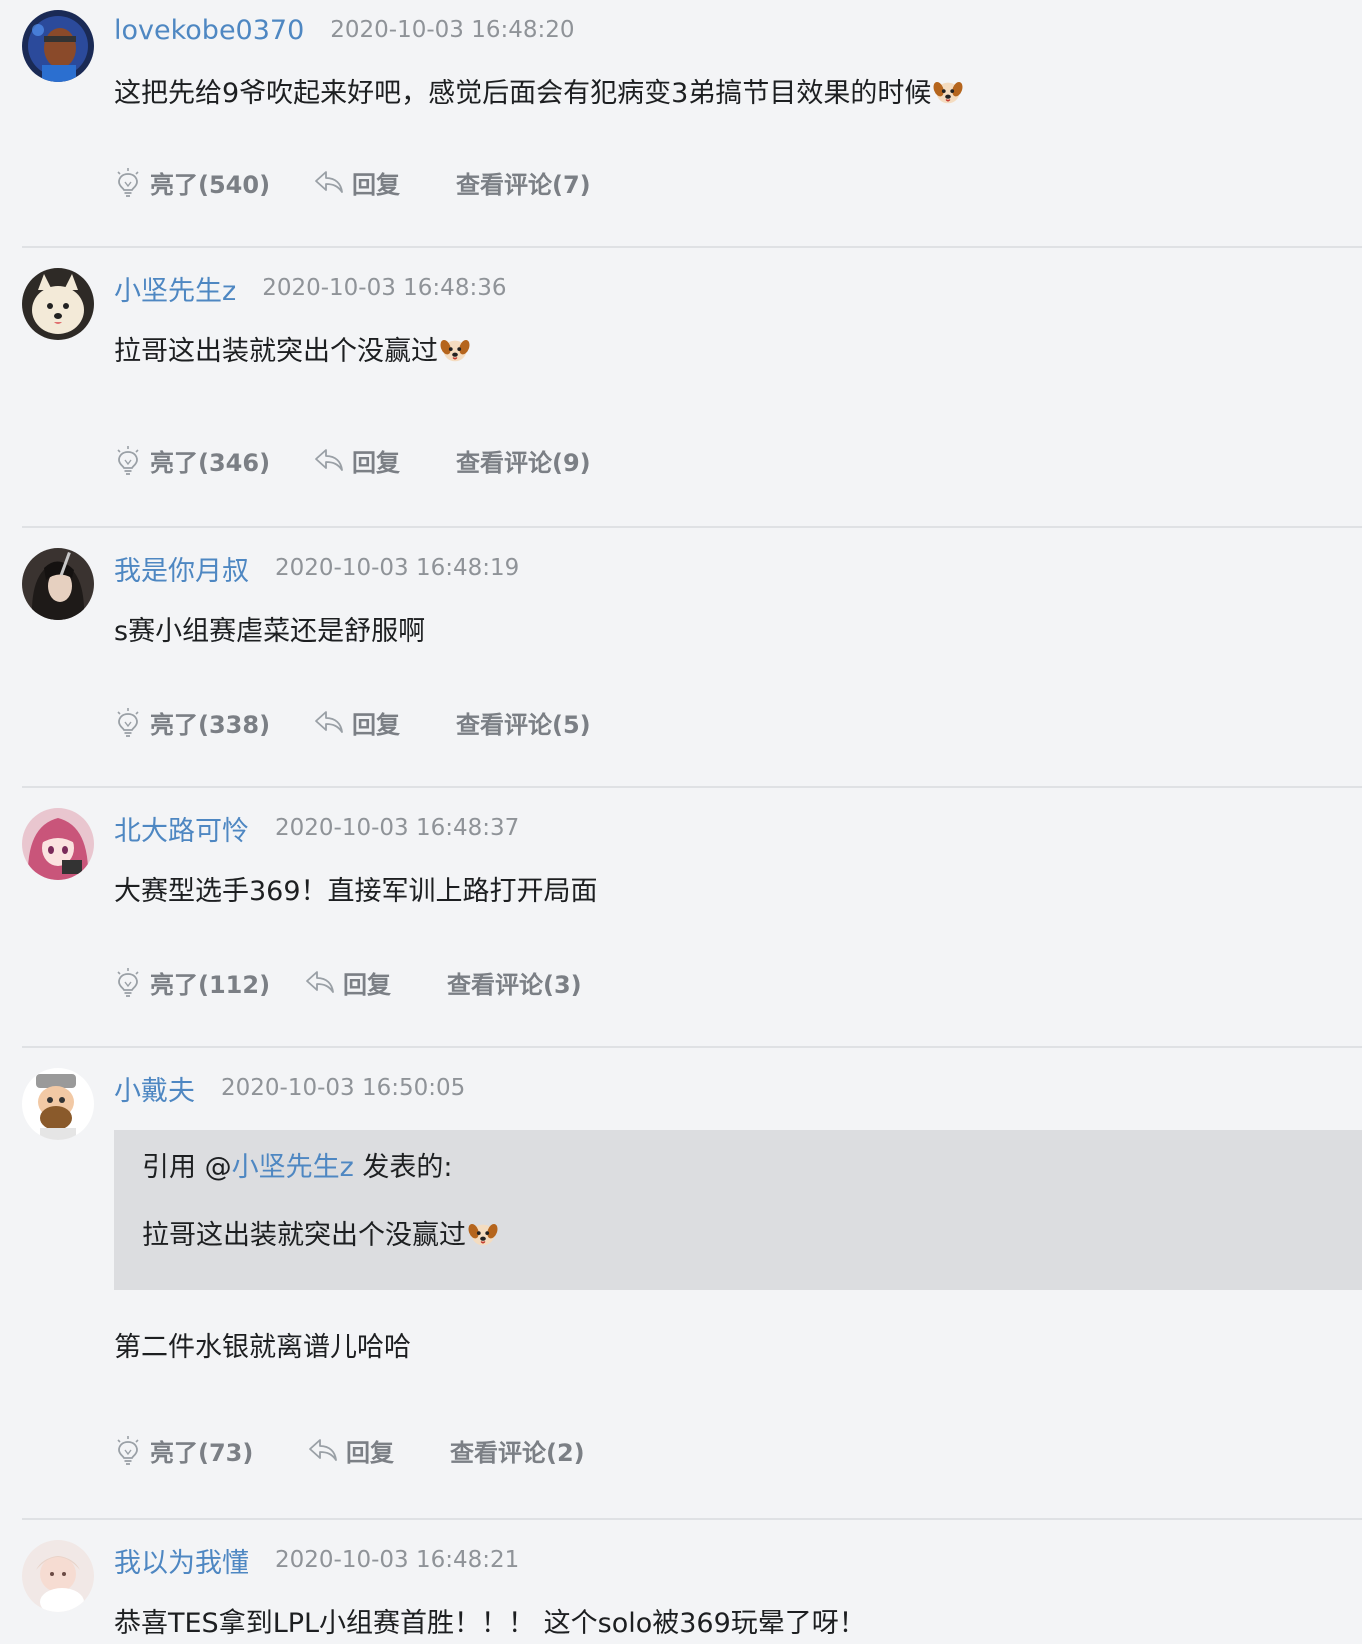 The width and height of the screenshot is (1362, 1644). I want to click on comment-text: 拉哥这出装就突出个没赢过, so click(738, 352).